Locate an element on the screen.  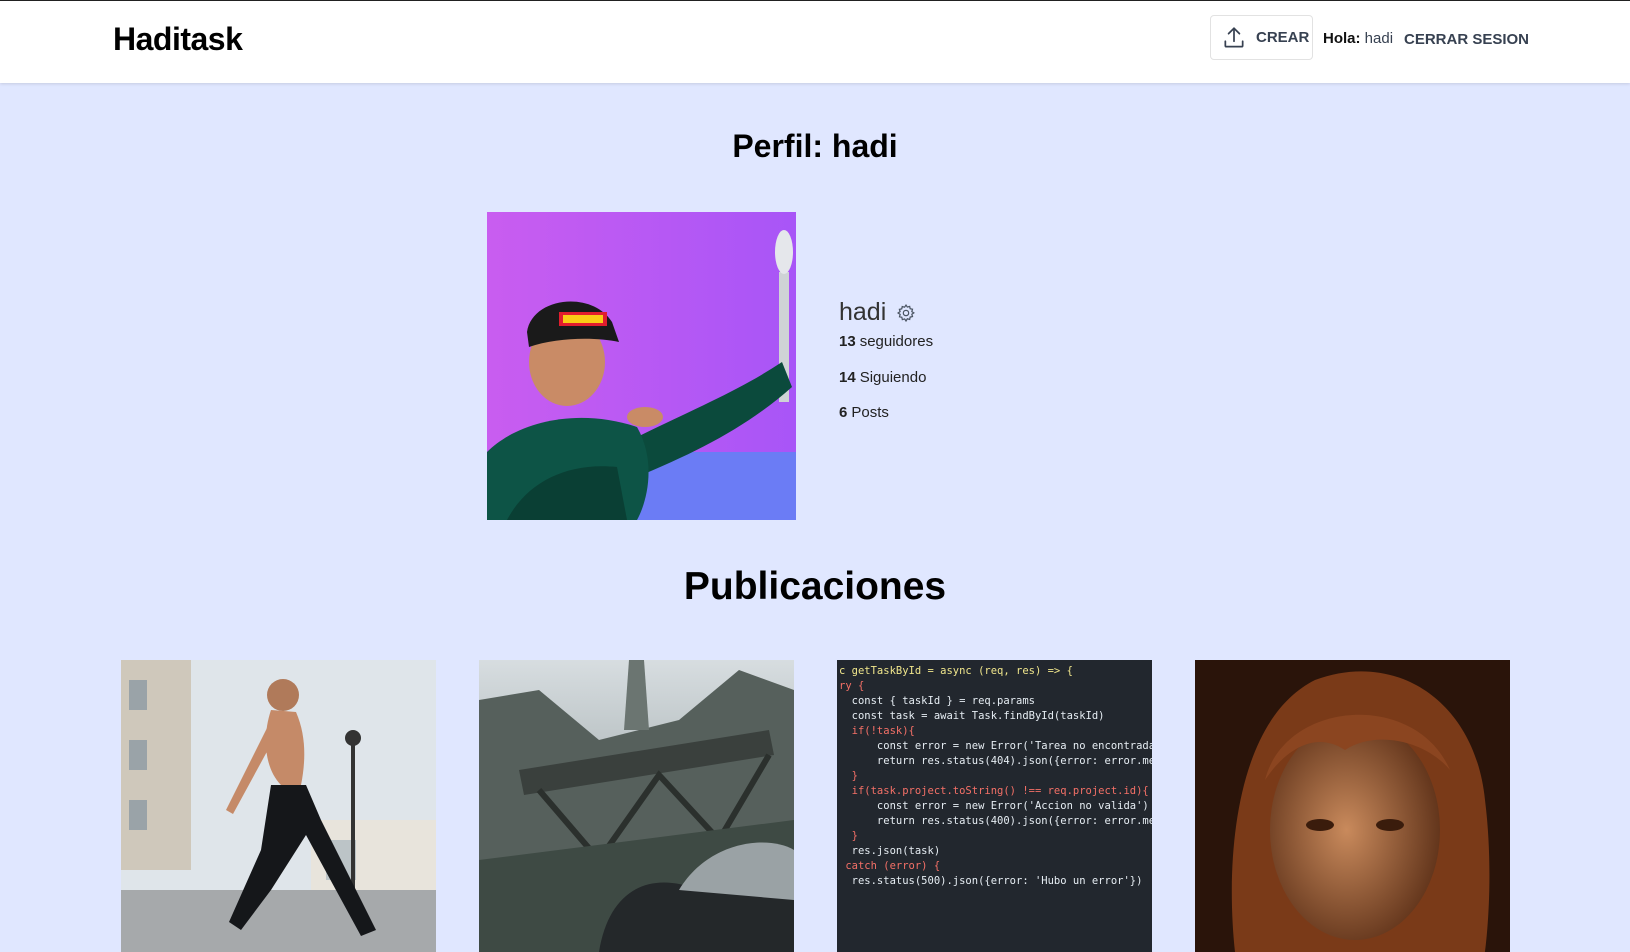
posts-label: Posts is located at coordinates (870, 412).